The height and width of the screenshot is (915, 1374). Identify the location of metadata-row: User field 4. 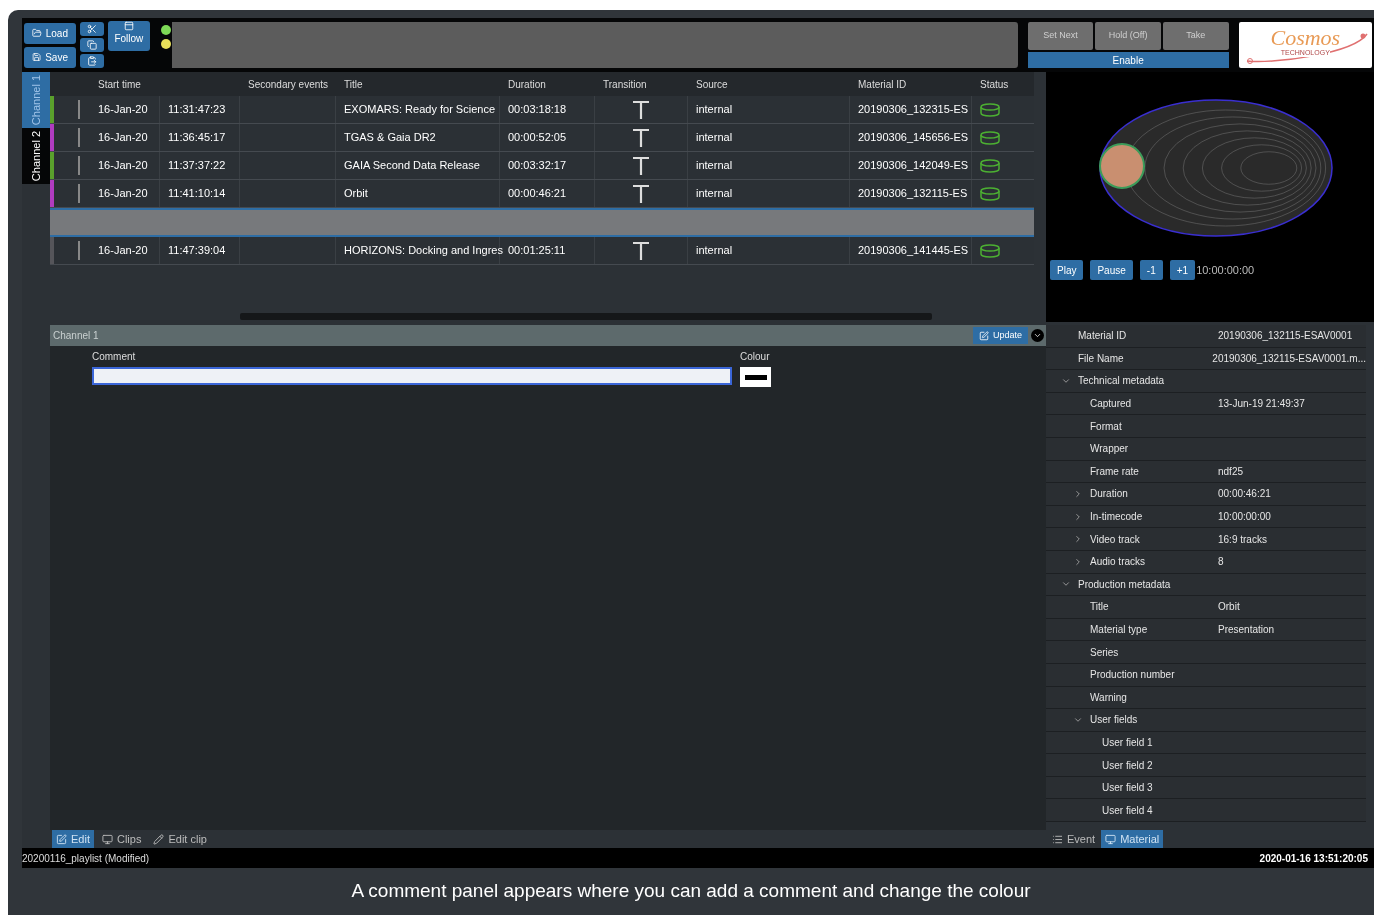
(1206, 811).